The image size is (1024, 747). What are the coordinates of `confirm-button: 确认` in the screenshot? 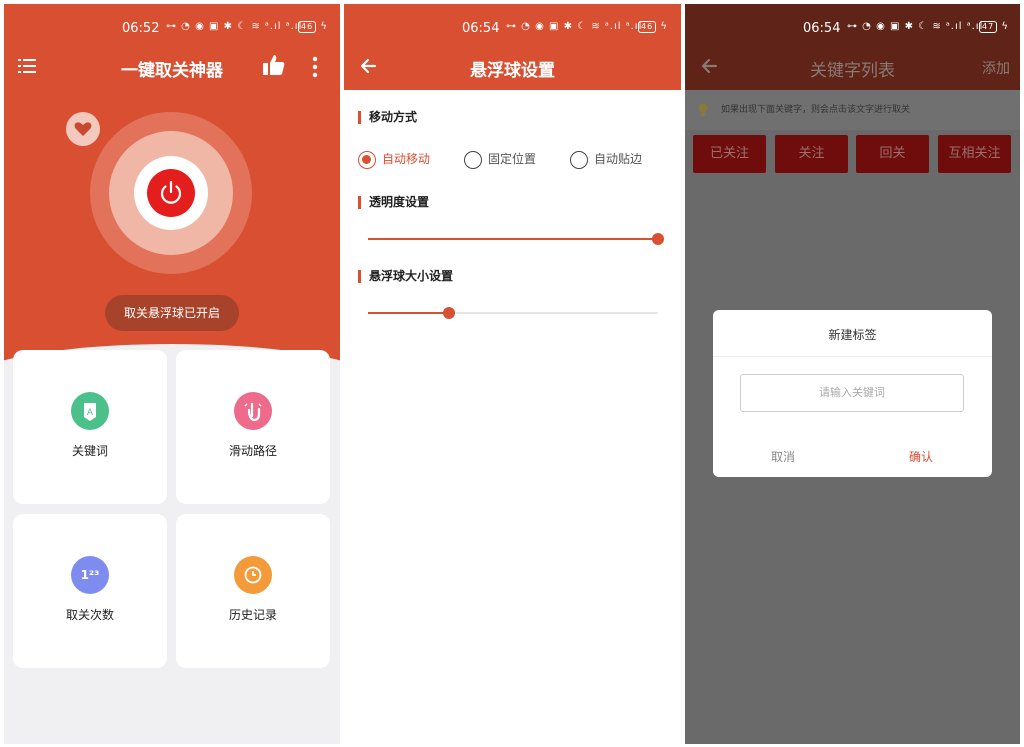 It's located at (921, 456).